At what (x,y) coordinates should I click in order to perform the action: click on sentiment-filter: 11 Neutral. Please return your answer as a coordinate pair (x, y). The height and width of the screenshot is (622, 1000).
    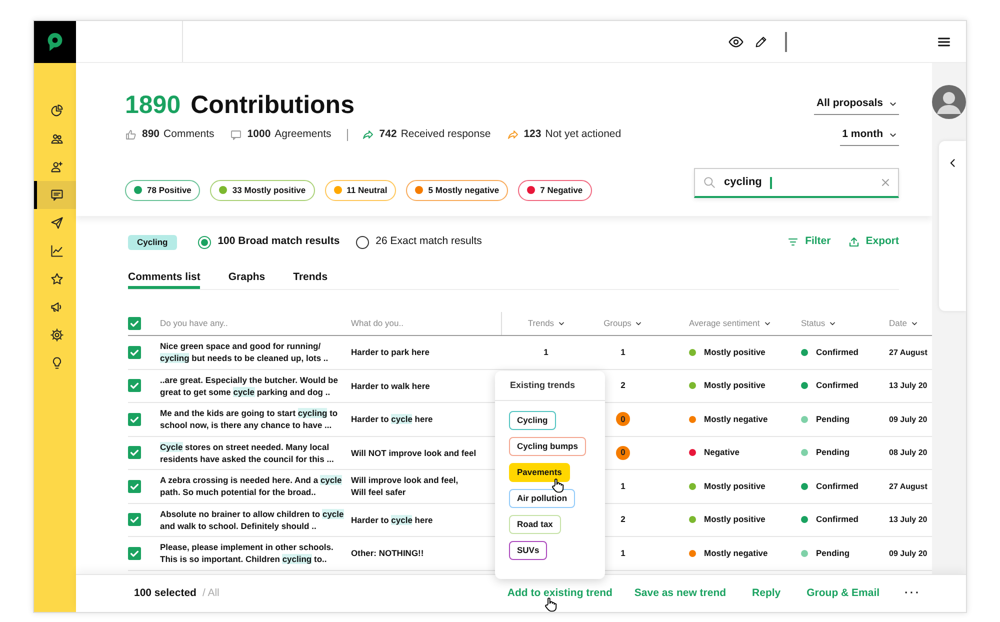
    Looking at the image, I should click on (360, 190).